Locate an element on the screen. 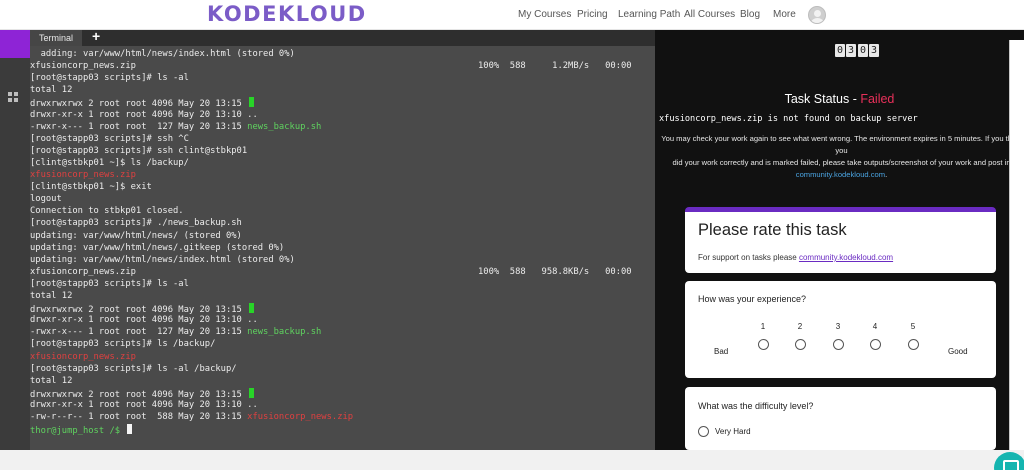 The image size is (1024, 470). status-failed-badge: Failed is located at coordinates (877, 99).